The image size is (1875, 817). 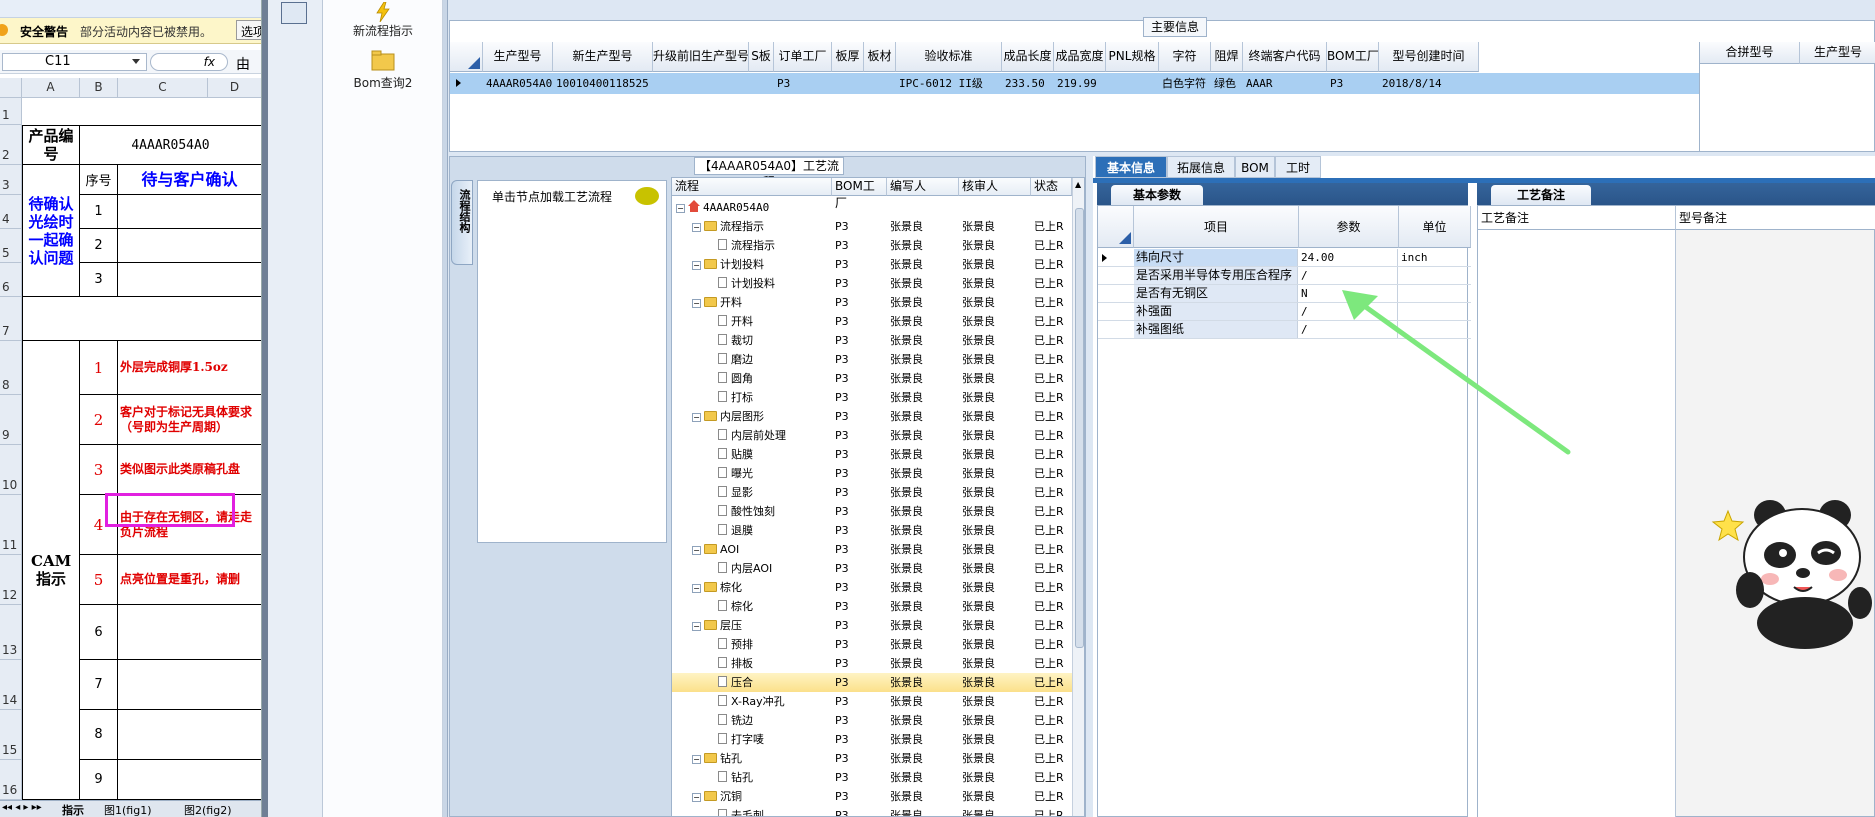 What do you see at coordinates (872, 454) in the screenshot?
I see `tree-row: 贴膜 P3 张景良 张景良 已上R` at bounding box center [872, 454].